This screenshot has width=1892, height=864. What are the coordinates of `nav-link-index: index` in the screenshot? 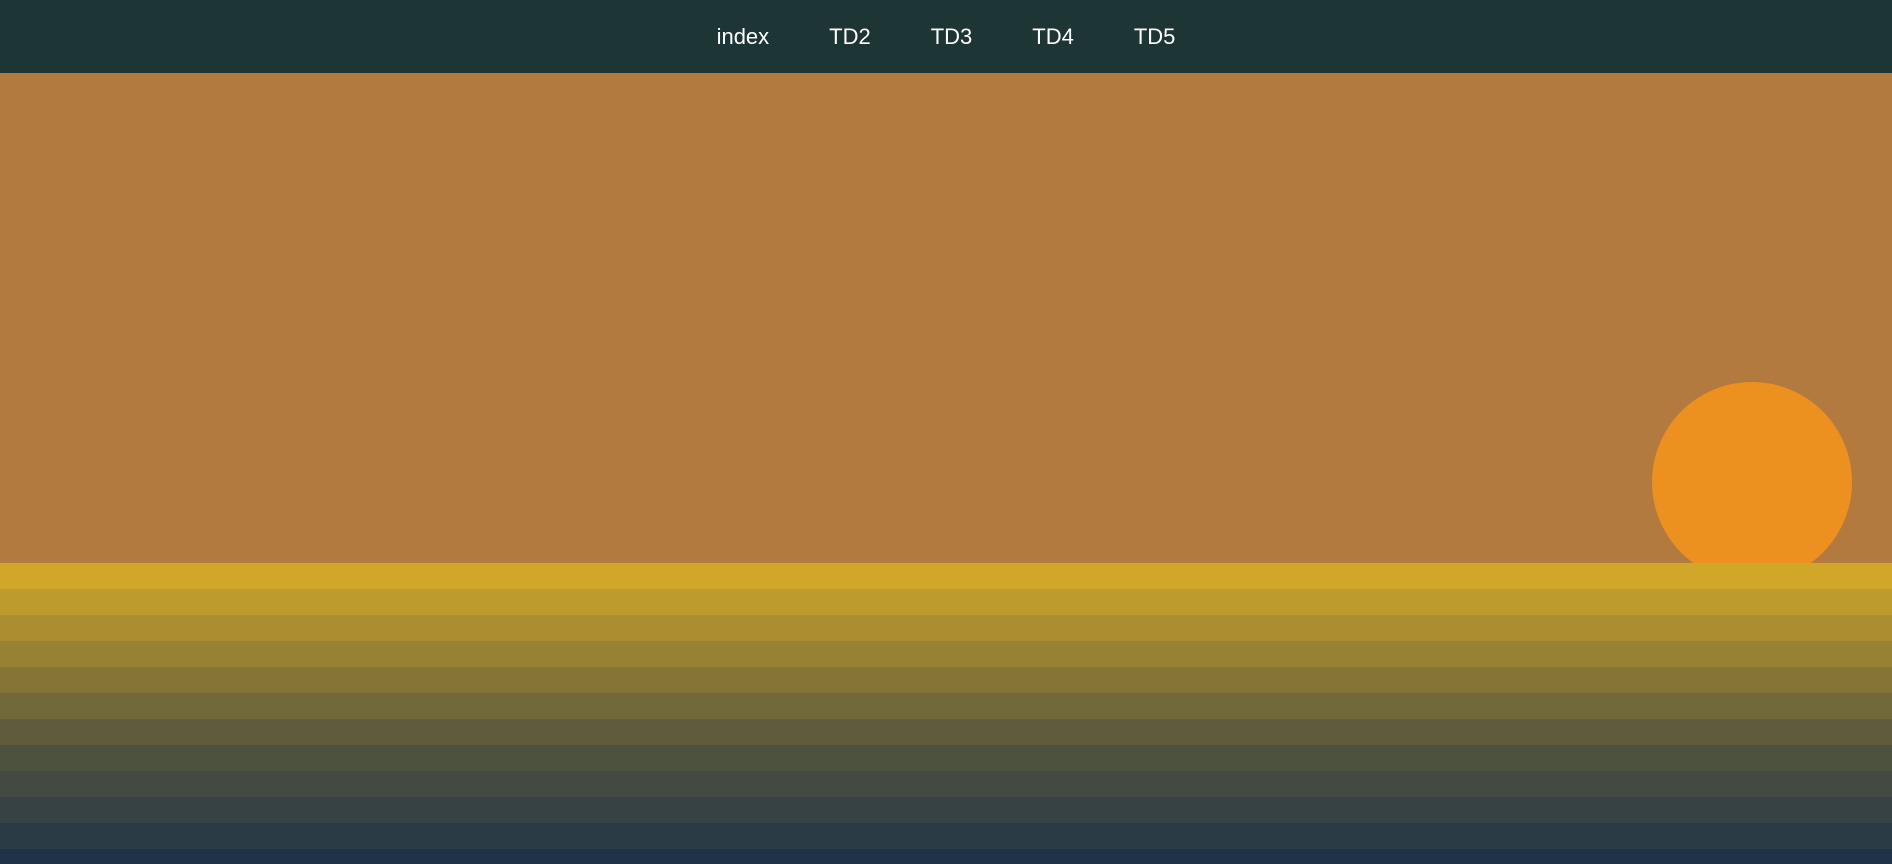 It's located at (743, 36).